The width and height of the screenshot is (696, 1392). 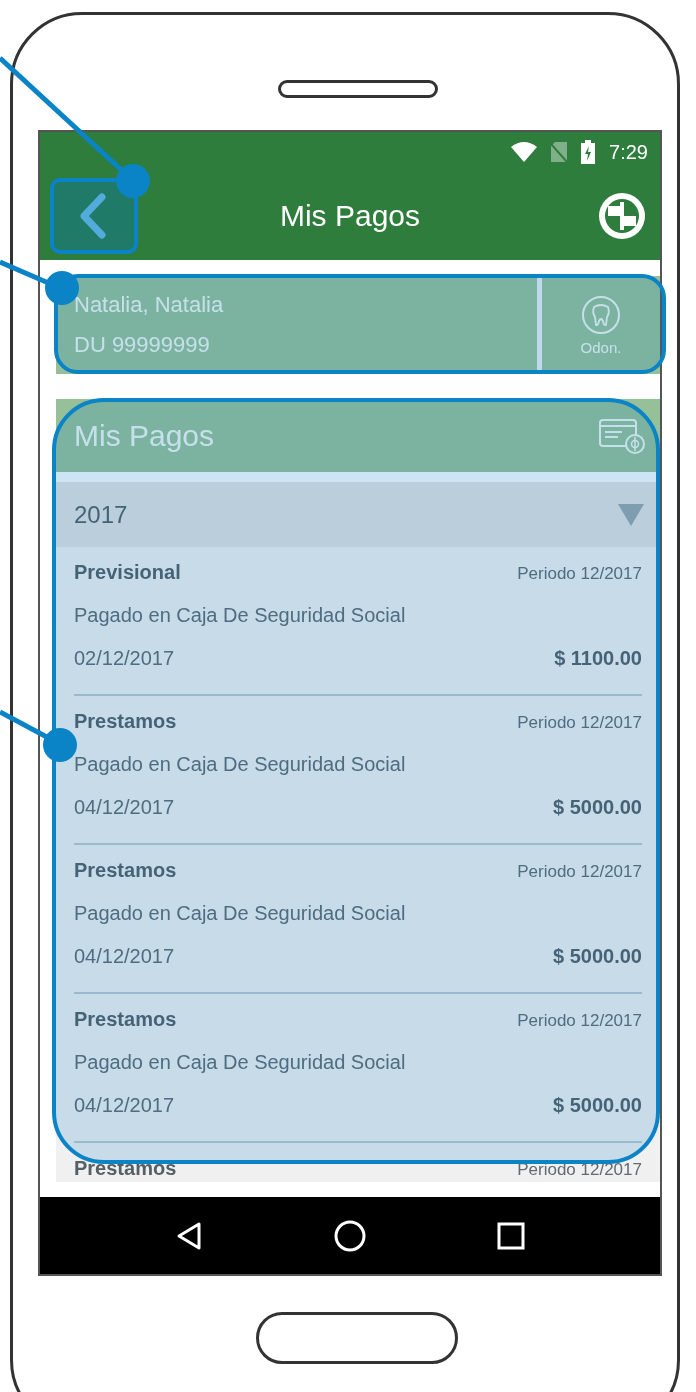 I want to click on bill-dollar-icon, so click(x=622, y=435).